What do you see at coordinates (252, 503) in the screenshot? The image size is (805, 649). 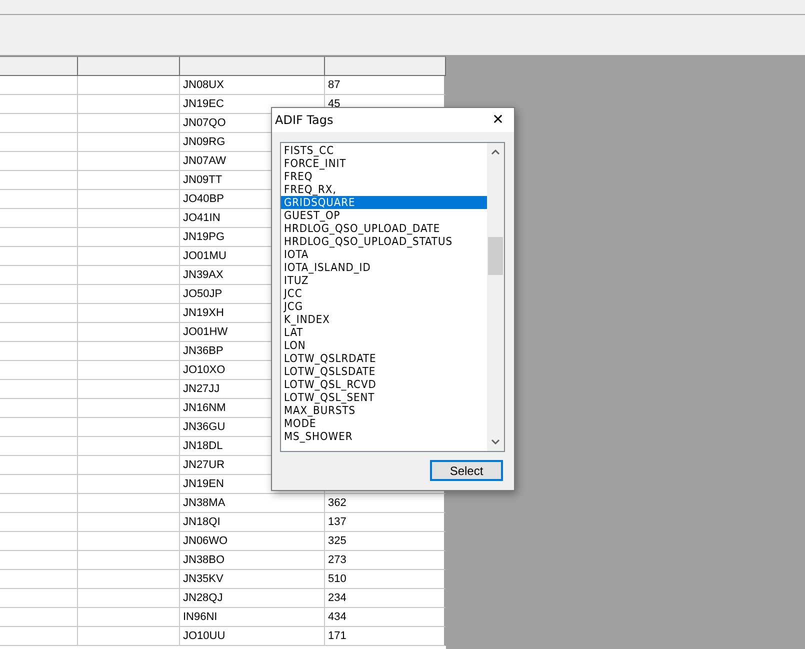 I see `table-cell: JN38MA` at bounding box center [252, 503].